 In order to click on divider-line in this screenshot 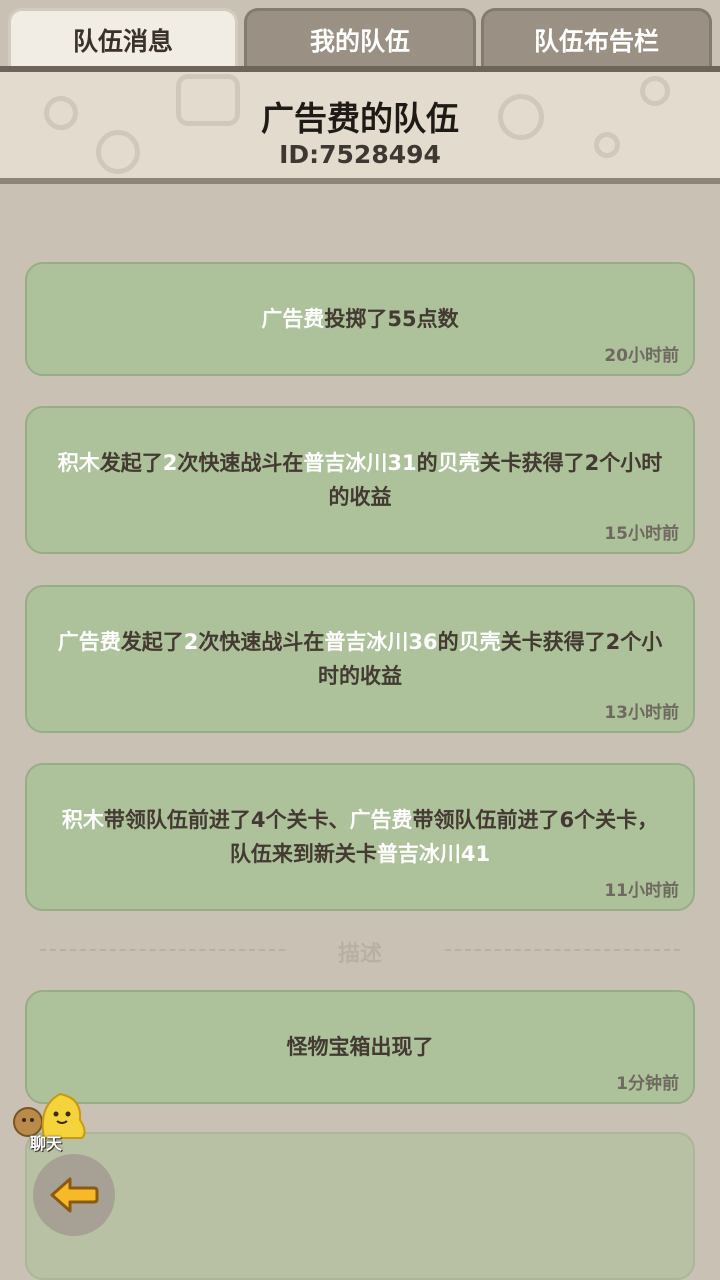, I will do `click(562, 950)`.